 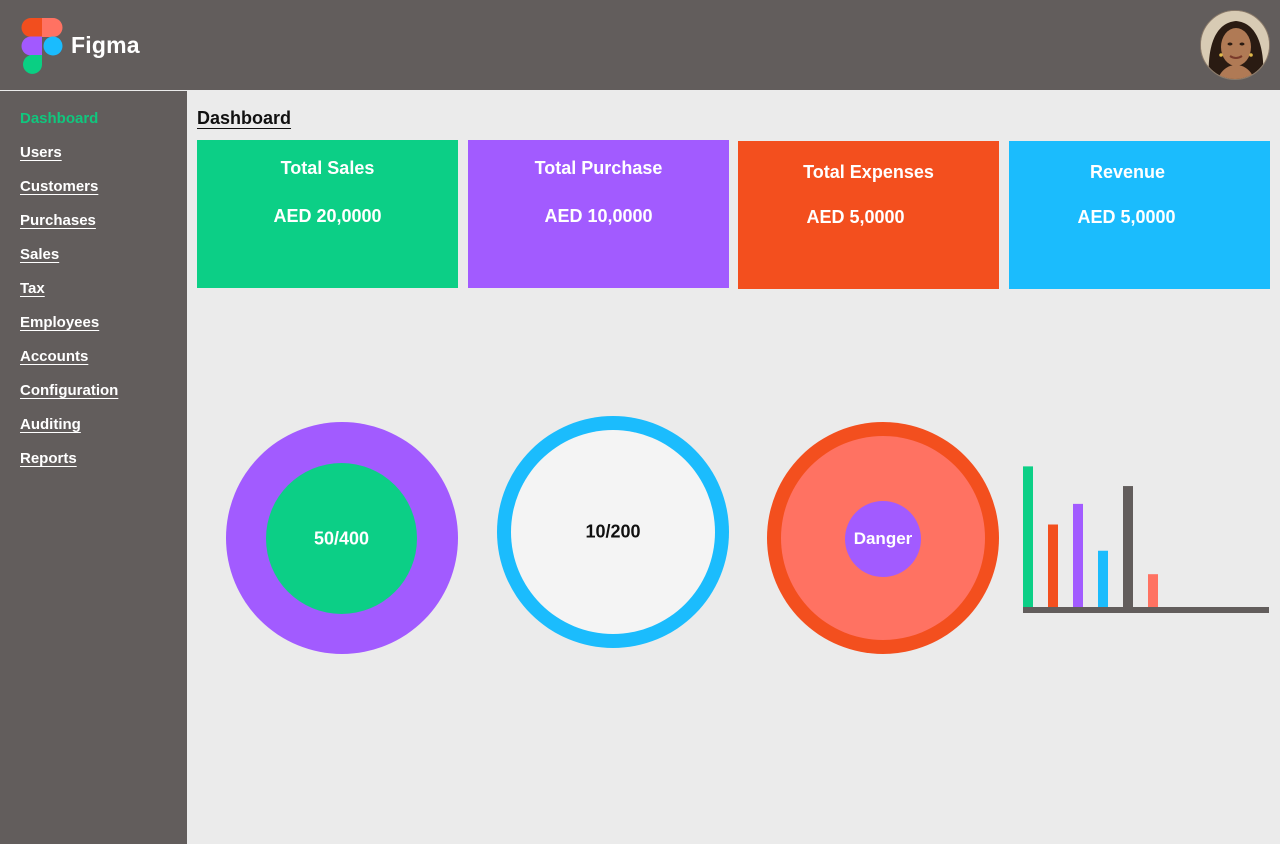 I want to click on card-title: Total Purchase, so click(x=598, y=168).